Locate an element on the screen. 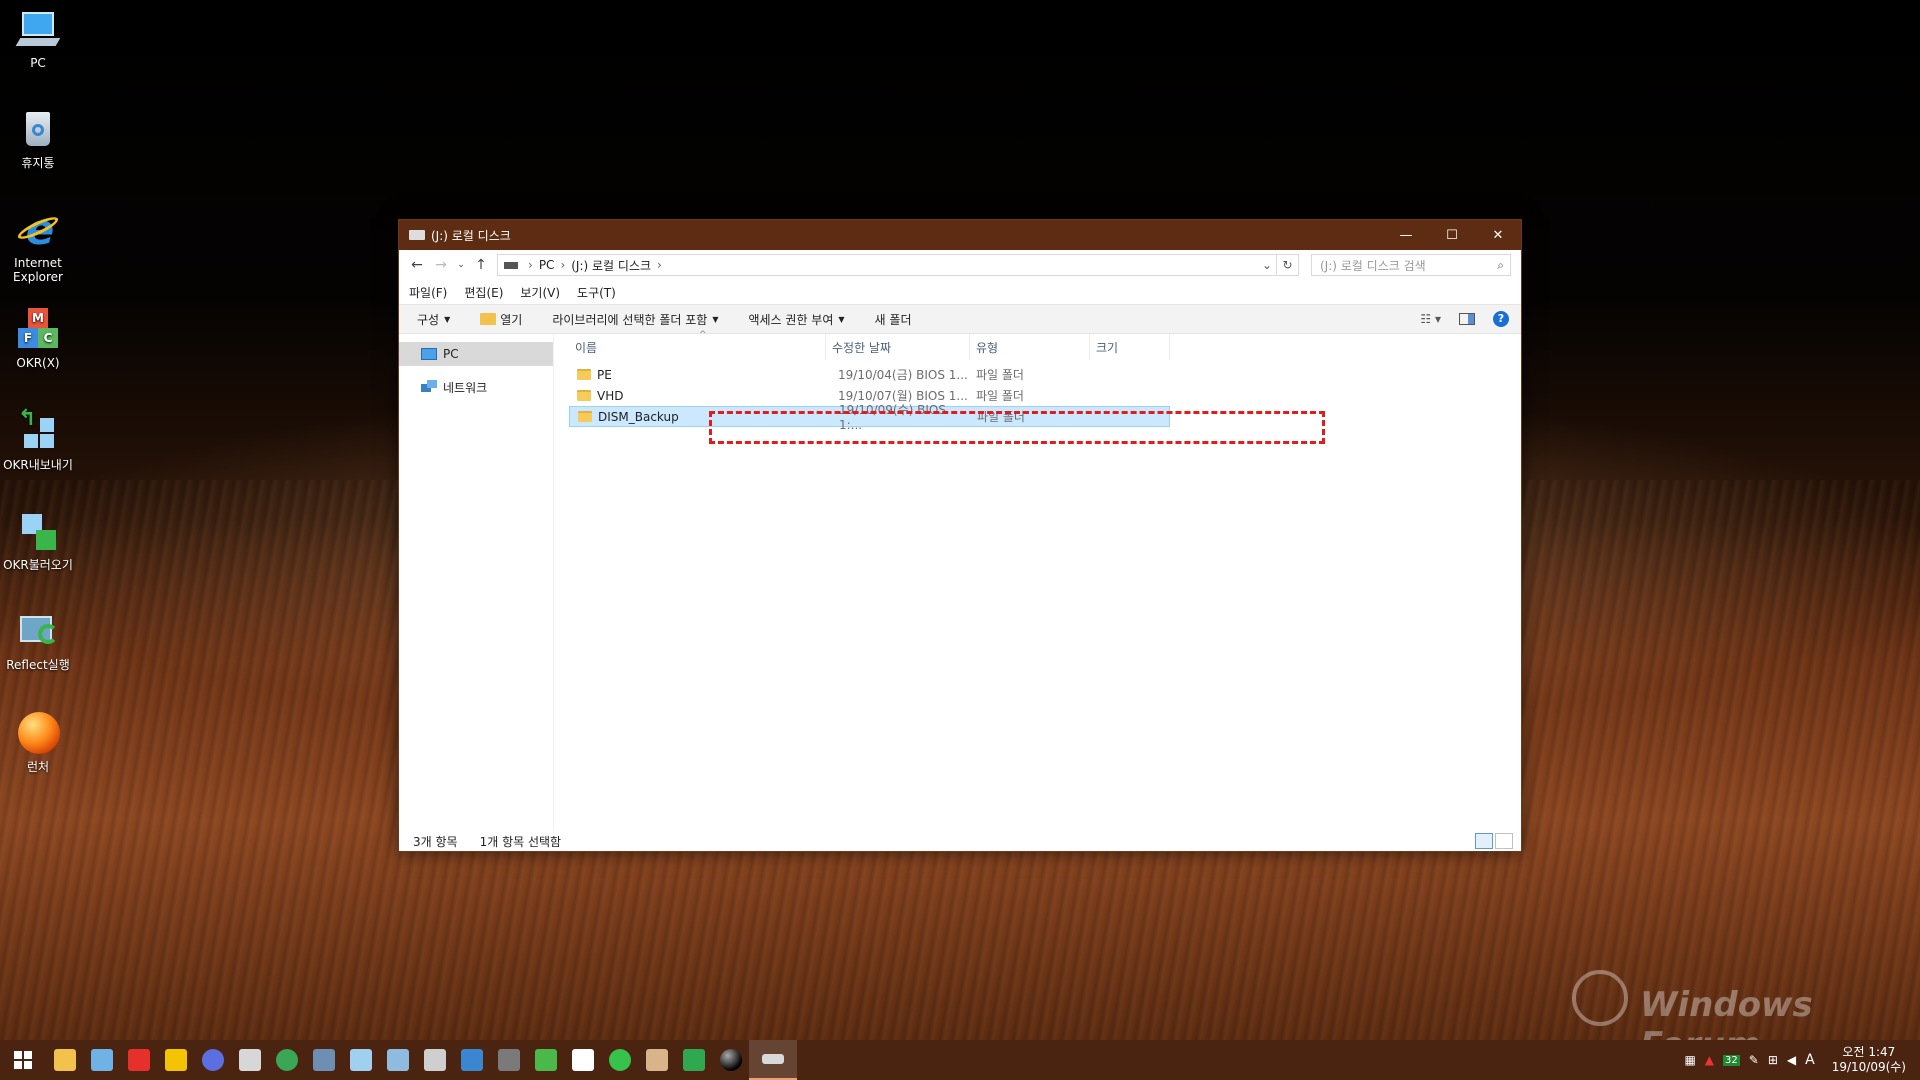  breadcrumb-drive: (J:) 로컬 디스크 is located at coordinates (611, 265).